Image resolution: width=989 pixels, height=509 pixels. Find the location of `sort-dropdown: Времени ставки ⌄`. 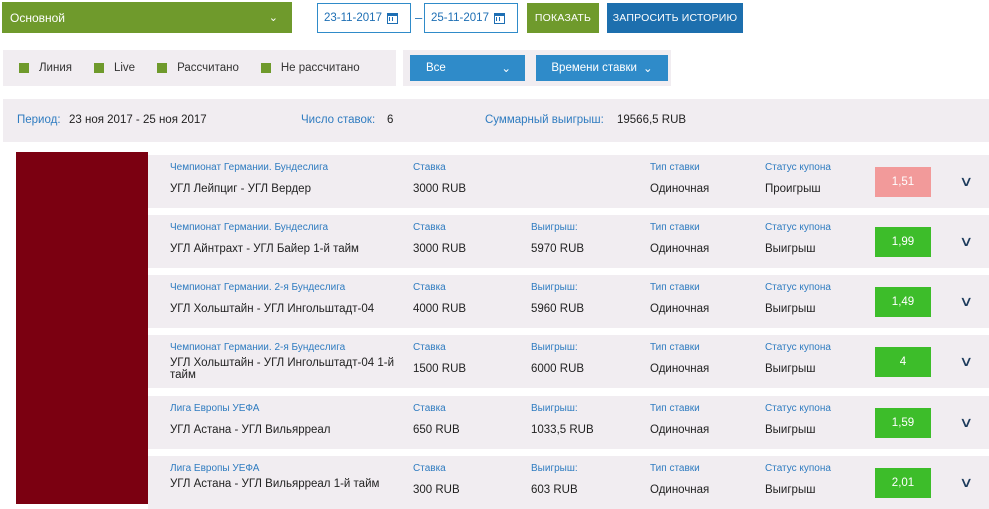

sort-dropdown: Времени ставки ⌄ is located at coordinates (602, 68).